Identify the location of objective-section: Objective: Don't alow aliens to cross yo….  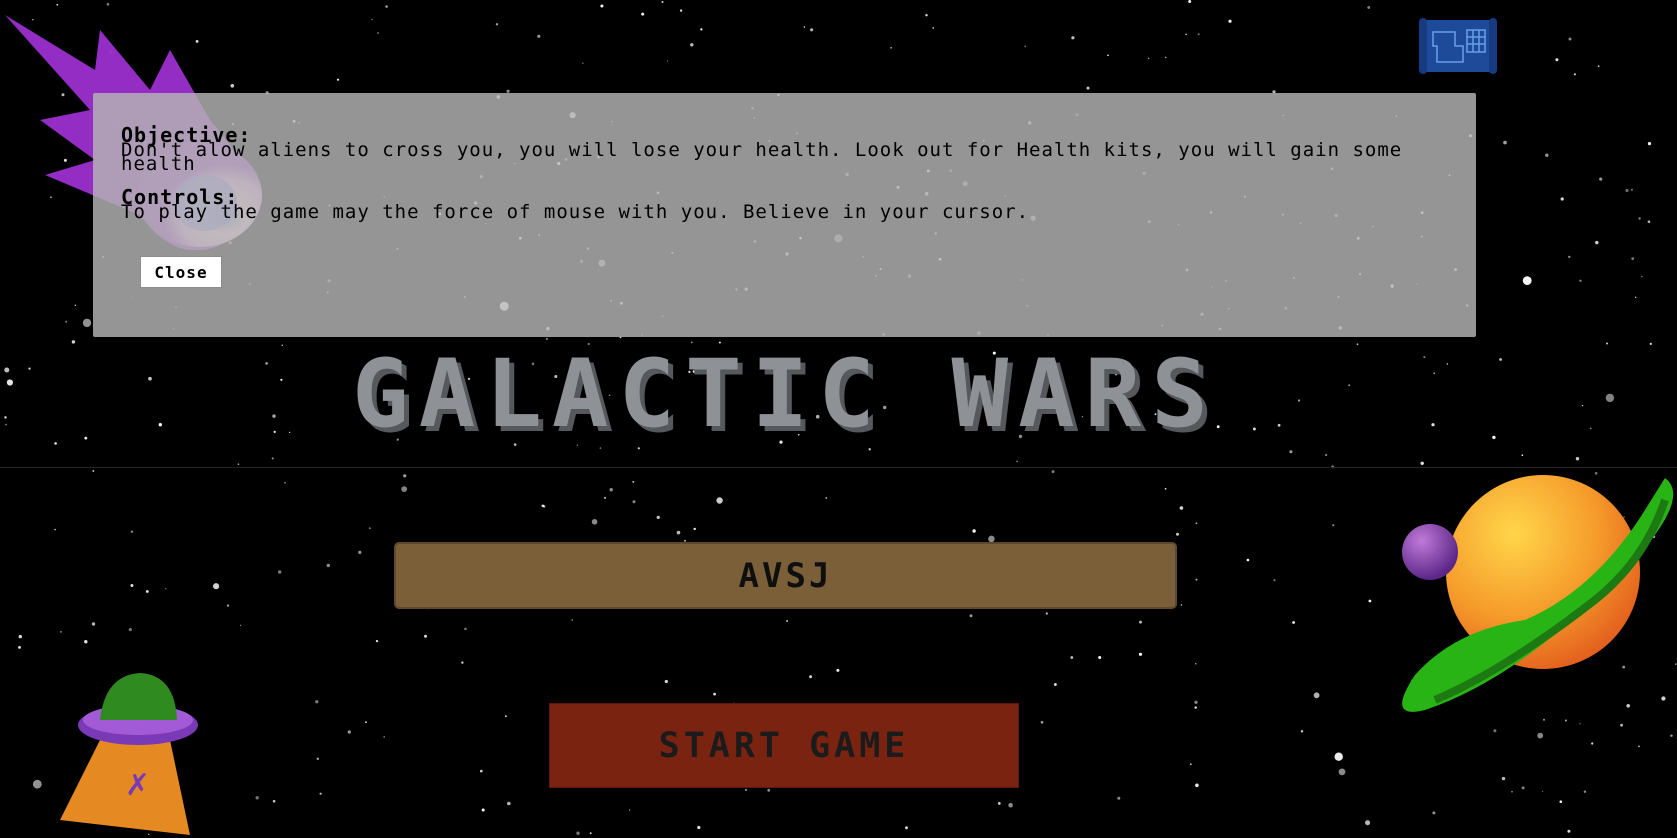
(784, 150).